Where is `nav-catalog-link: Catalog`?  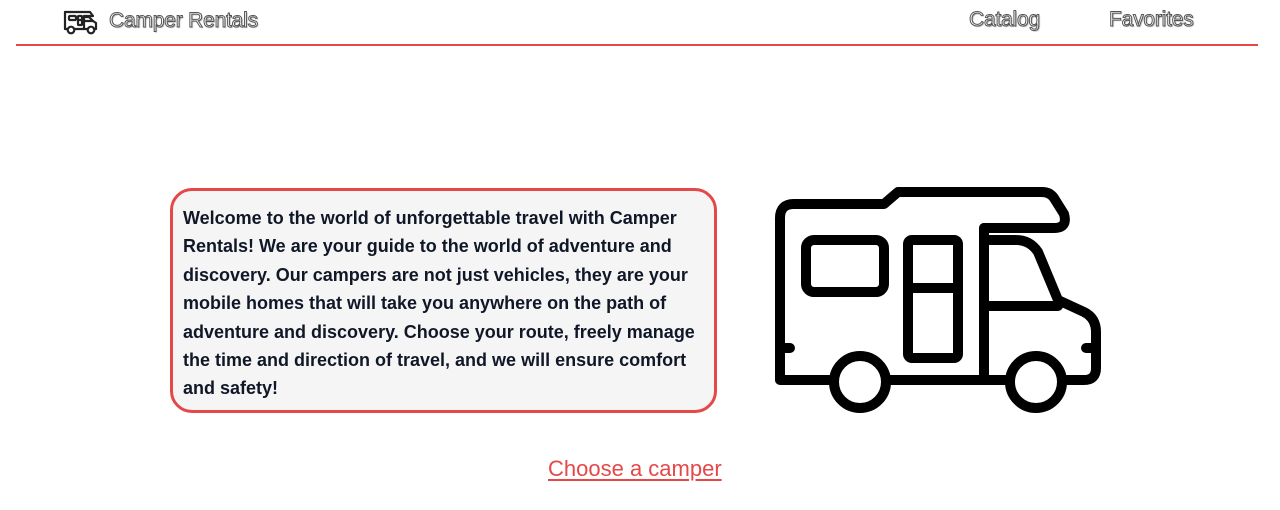
nav-catalog-link: Catalog is located at coordinates (1005, 20).